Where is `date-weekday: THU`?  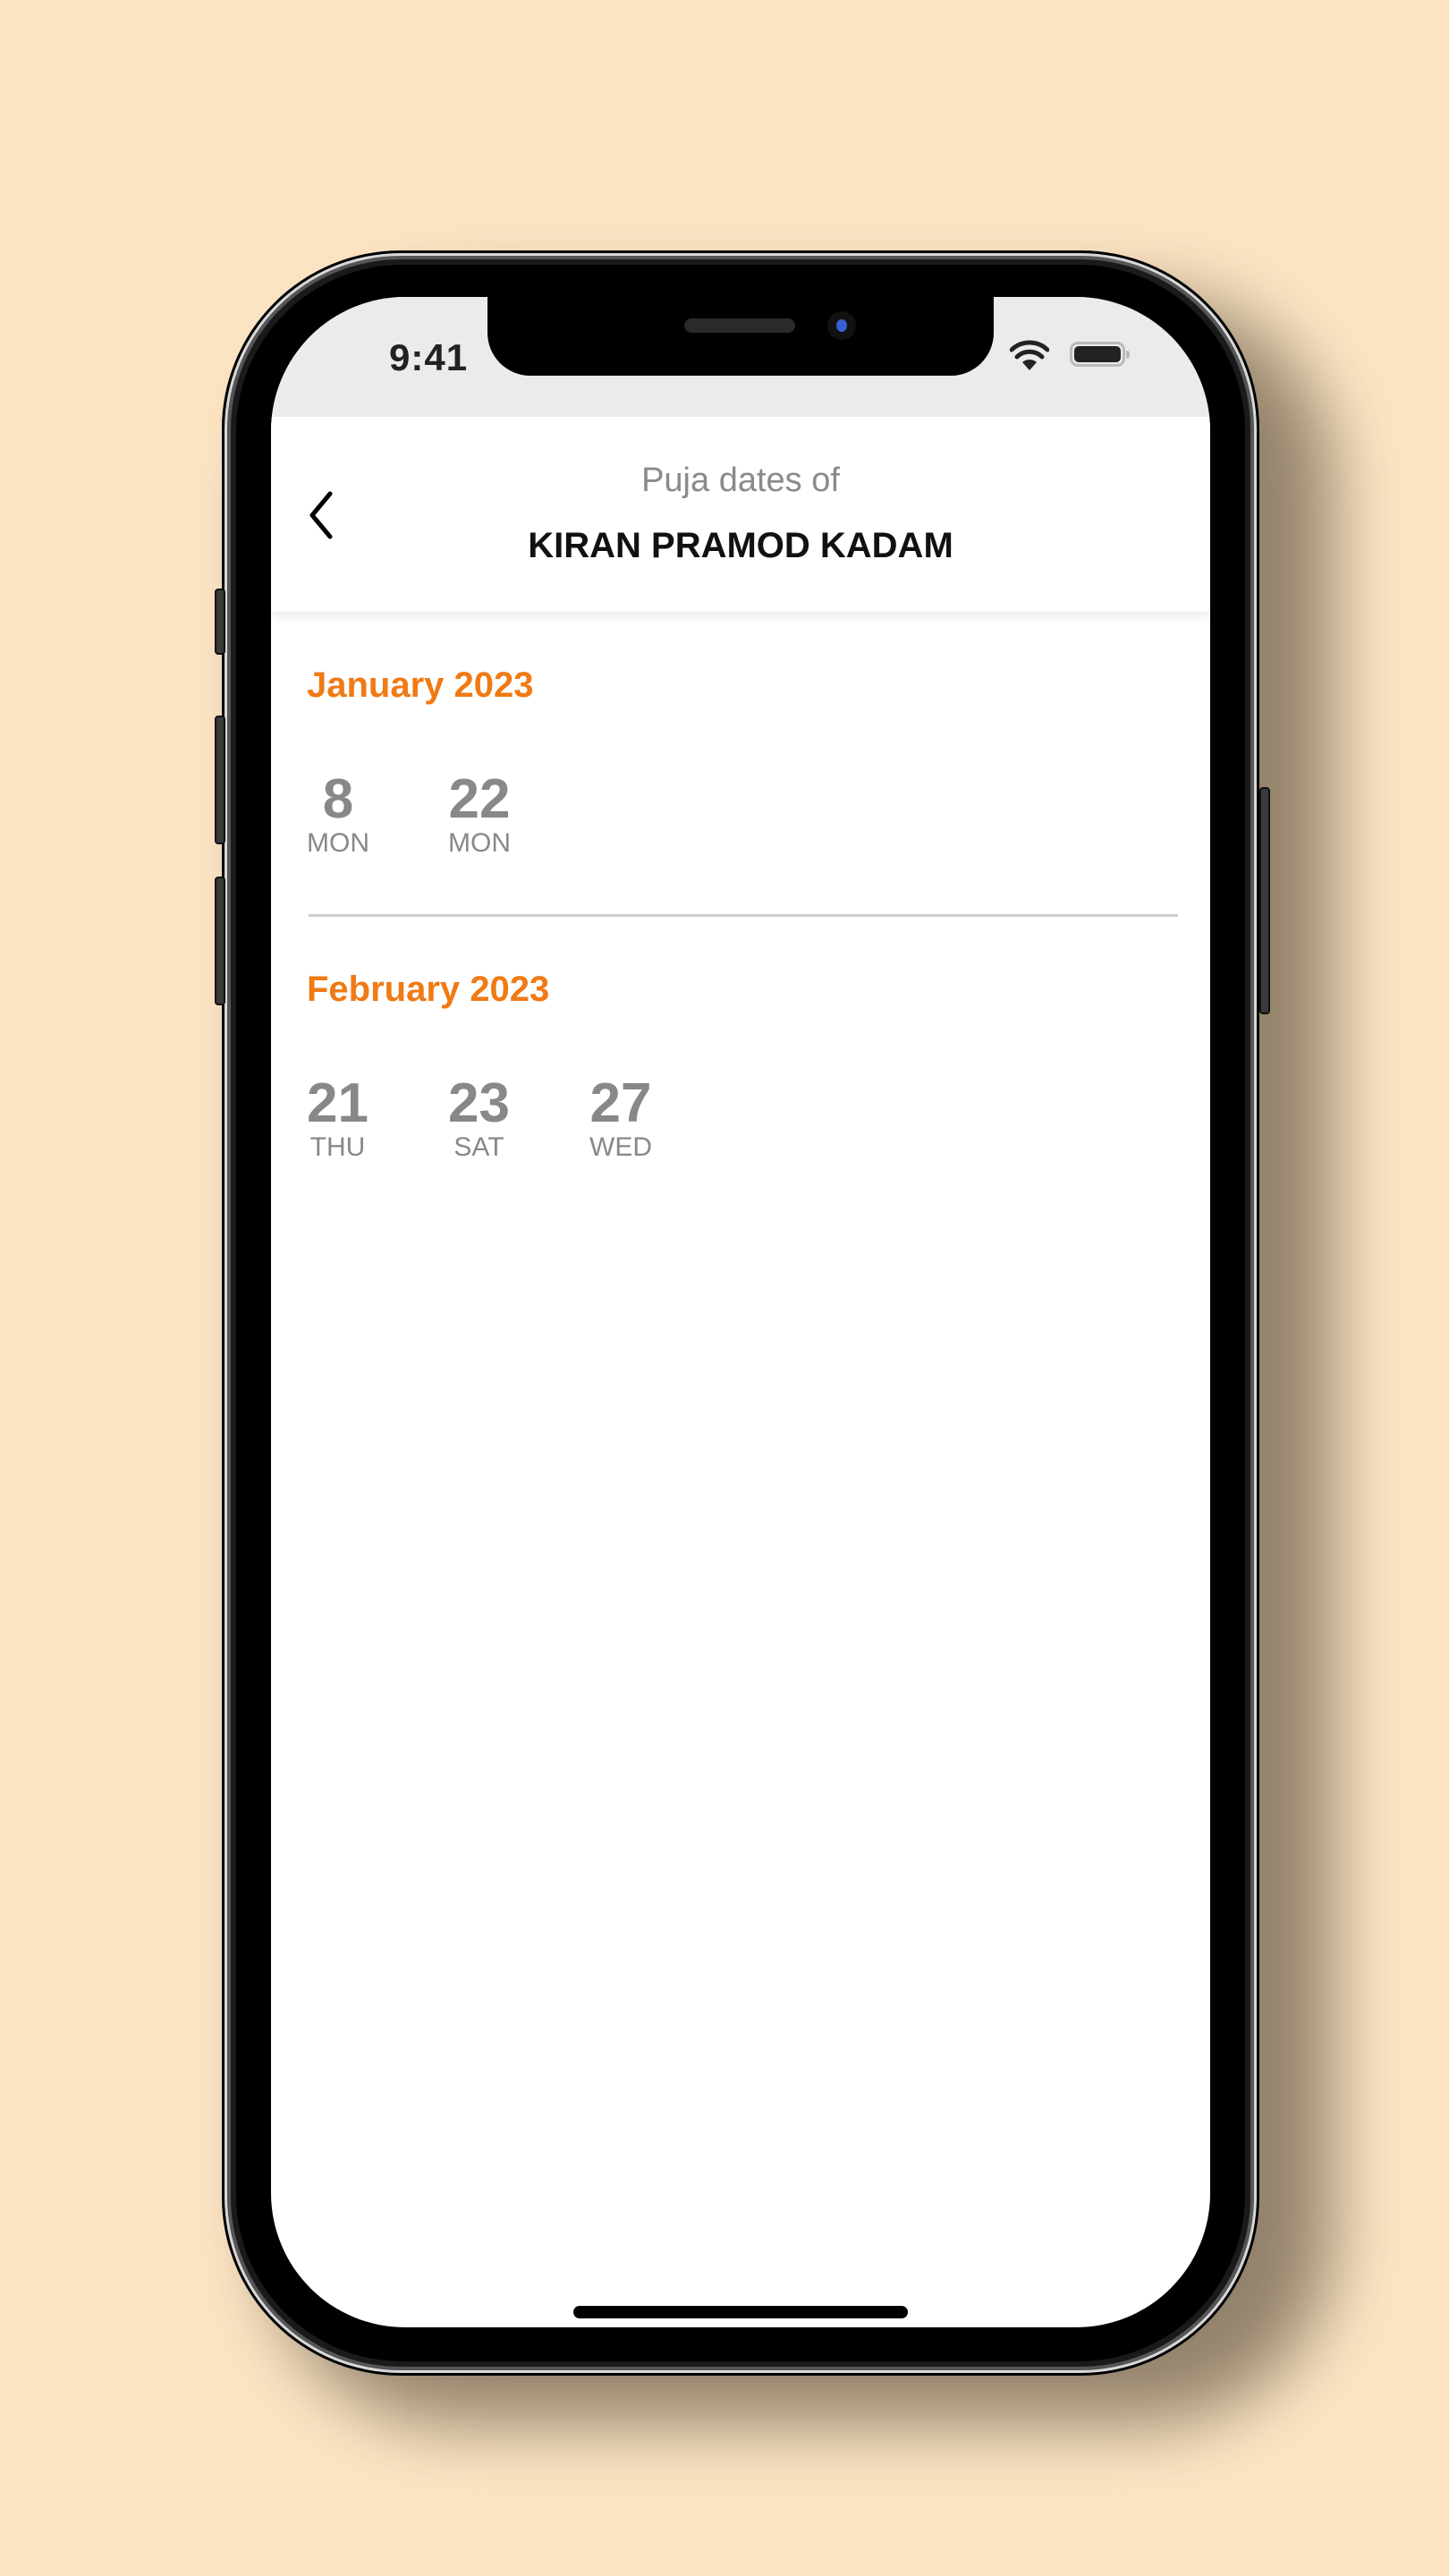
date-weekday: THU is located at coordinates (337, 1147).